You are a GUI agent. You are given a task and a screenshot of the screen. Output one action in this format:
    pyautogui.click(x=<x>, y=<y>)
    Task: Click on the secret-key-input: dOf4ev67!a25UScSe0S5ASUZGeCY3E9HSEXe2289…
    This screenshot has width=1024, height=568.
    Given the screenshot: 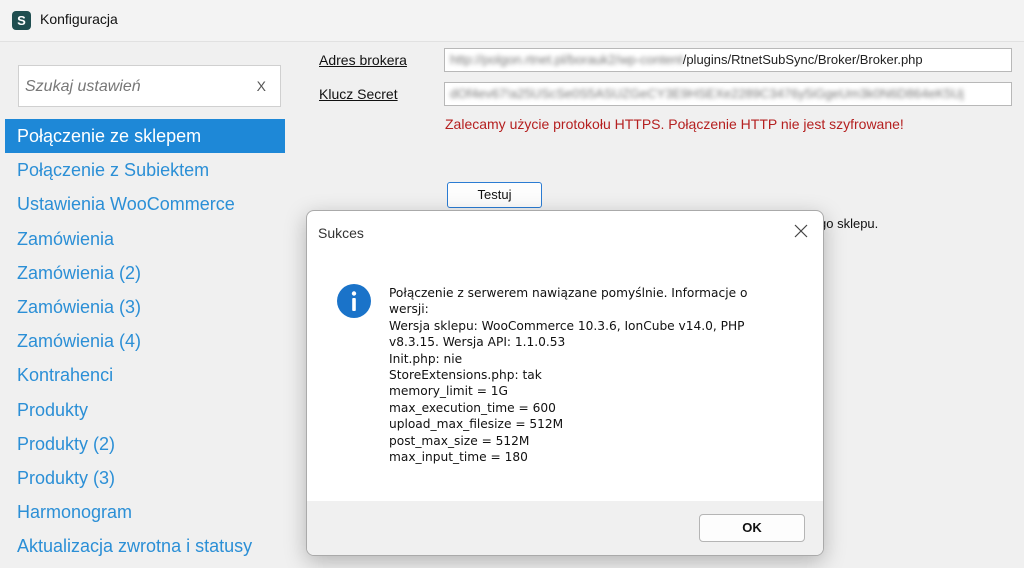 What is the action you would take?
    pyautogui.click(x=728, y=94)
    